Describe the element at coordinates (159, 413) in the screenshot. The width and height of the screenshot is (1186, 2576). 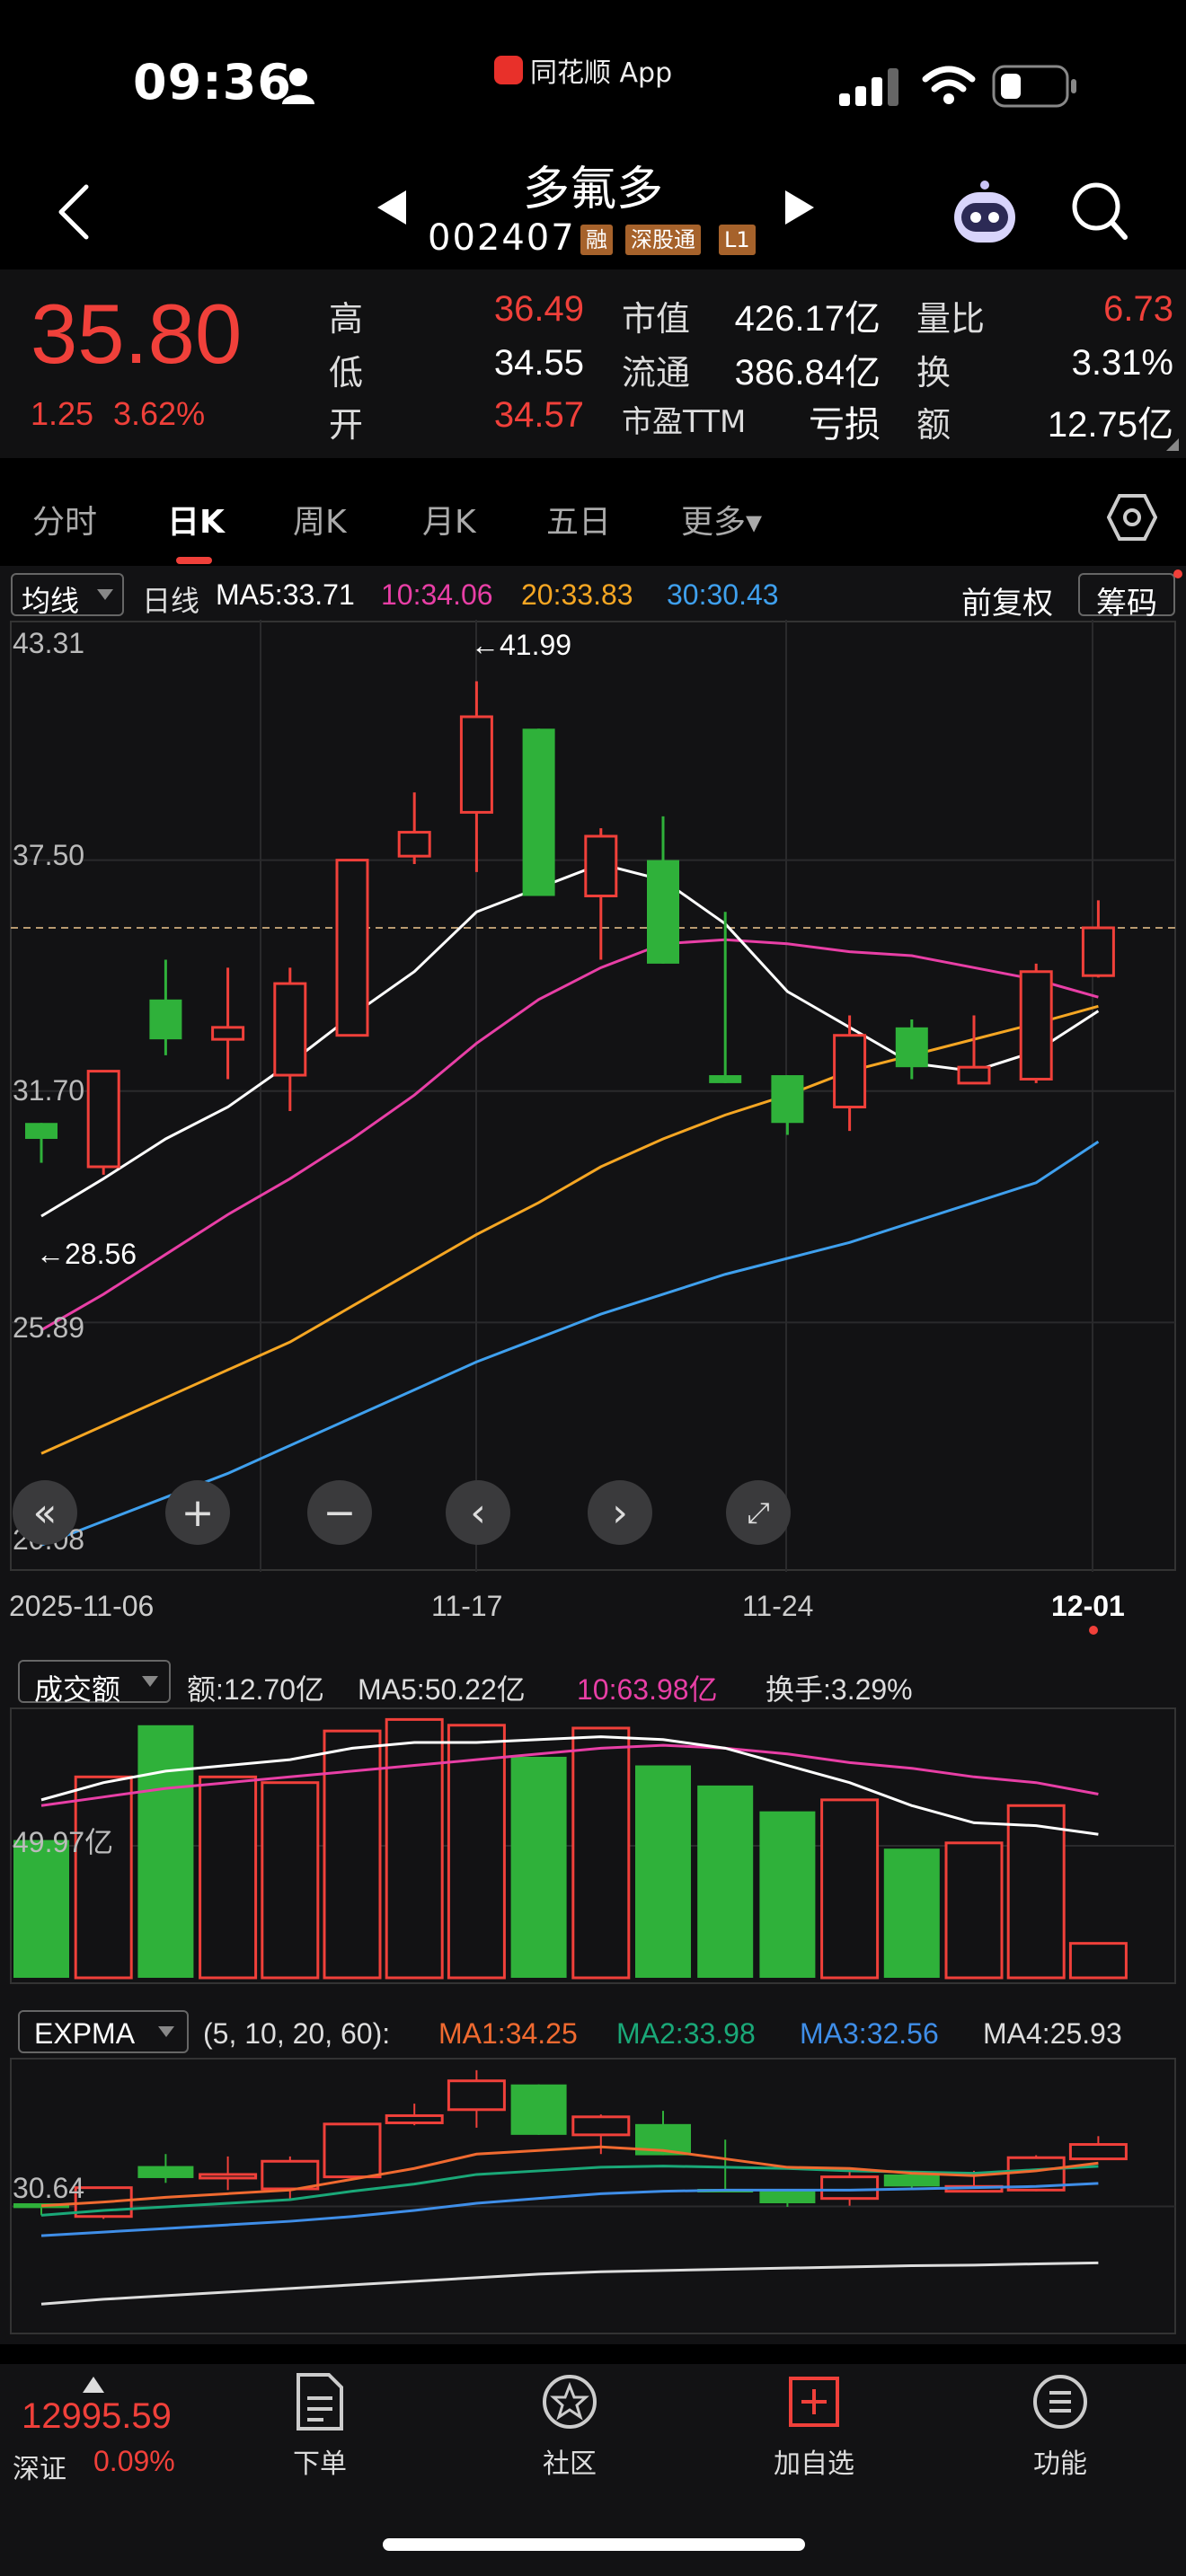
I see `price-change-pct: 3.62%` at that location.